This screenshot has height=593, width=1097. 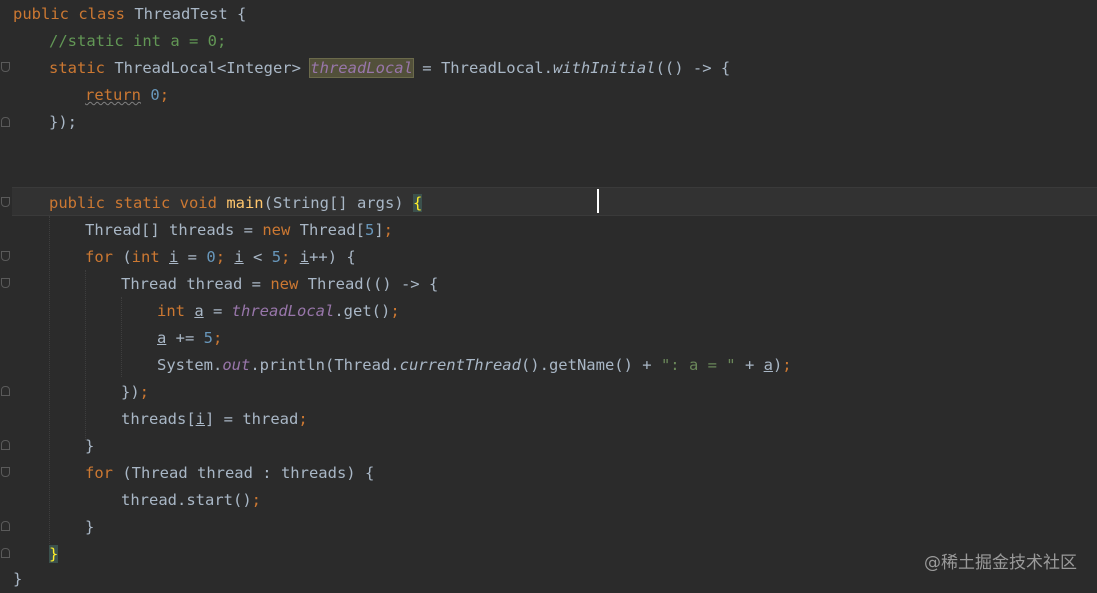 What do you see at coordinates (598, 201) in the screenshot?
I see `text-caret` at bounding box center [598, 201].